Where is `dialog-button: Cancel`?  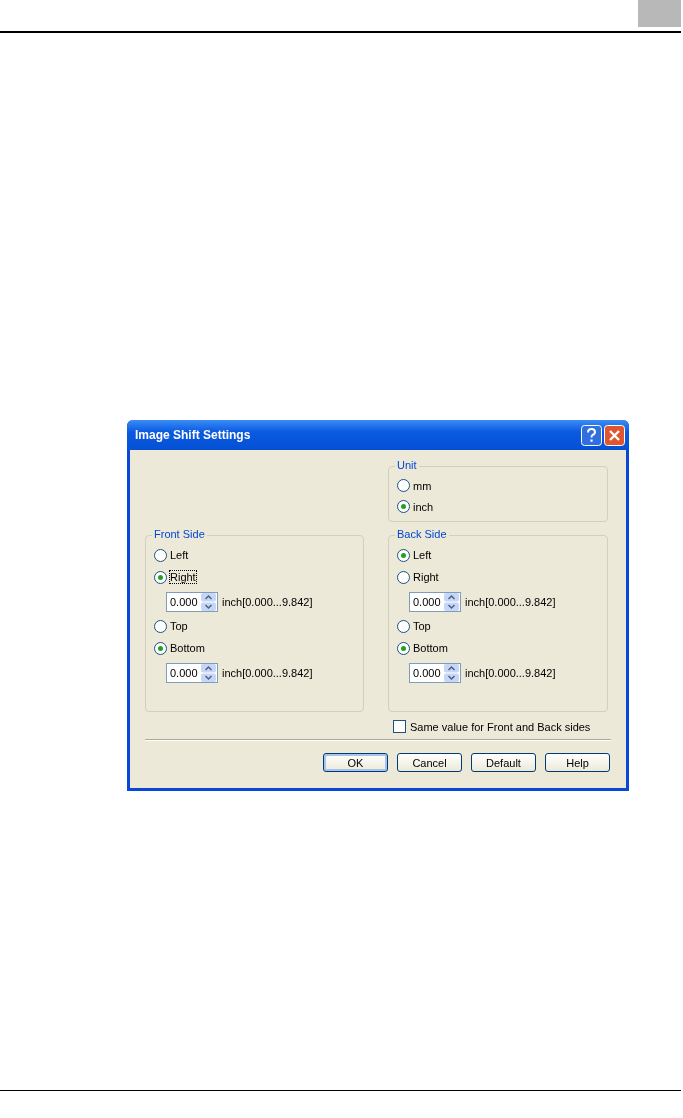
dialog-button: Cancel is located at coordinates (429, 762).